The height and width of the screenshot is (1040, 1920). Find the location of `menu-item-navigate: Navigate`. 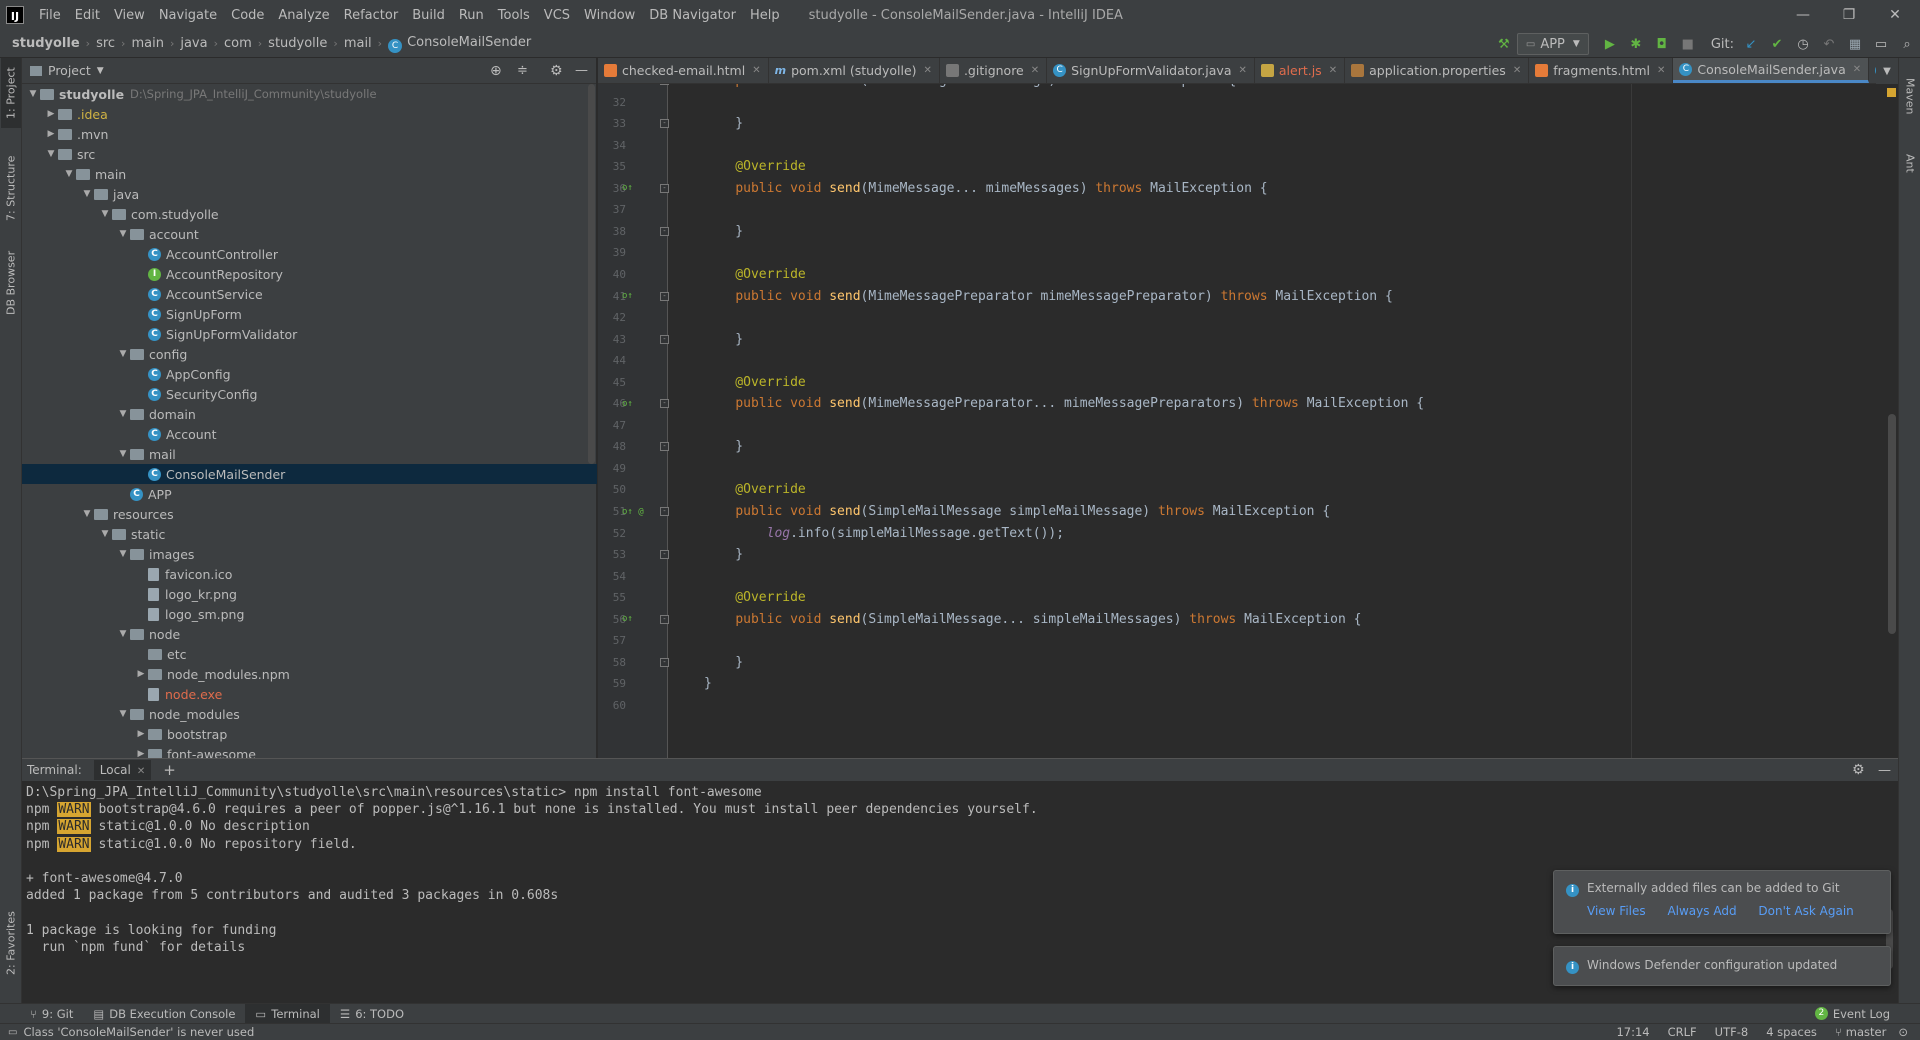

menu-item-navigate: Navigate is located at coordinates (188, 15).